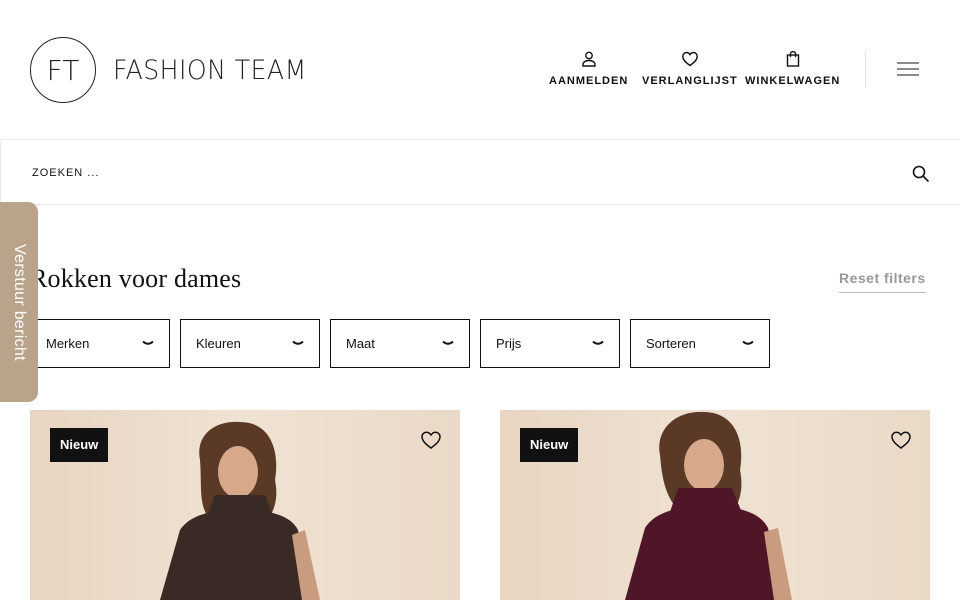  Describe the element at coordinates (100, 343) in the screenshot. I see `filter-brands: Merken` at that location.